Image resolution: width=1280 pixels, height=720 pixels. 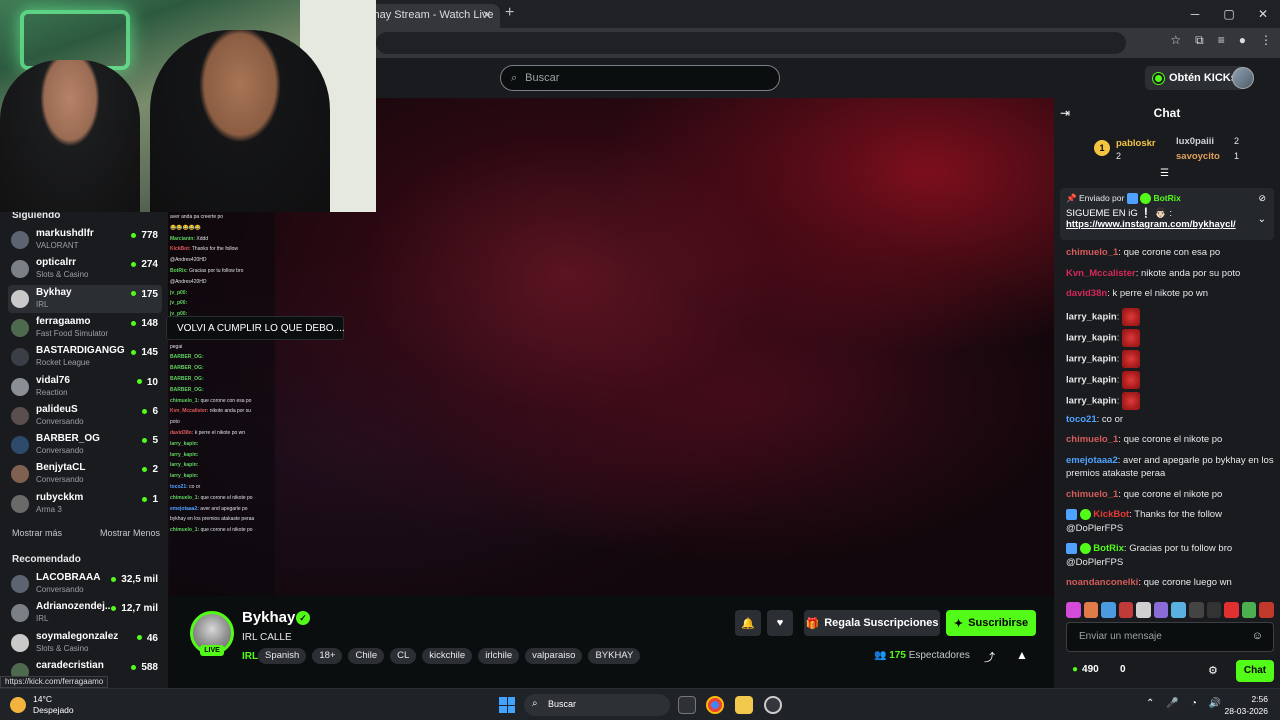 I want to click on clock: 2:56 28-03-2026, so click(x=1245, y=705).